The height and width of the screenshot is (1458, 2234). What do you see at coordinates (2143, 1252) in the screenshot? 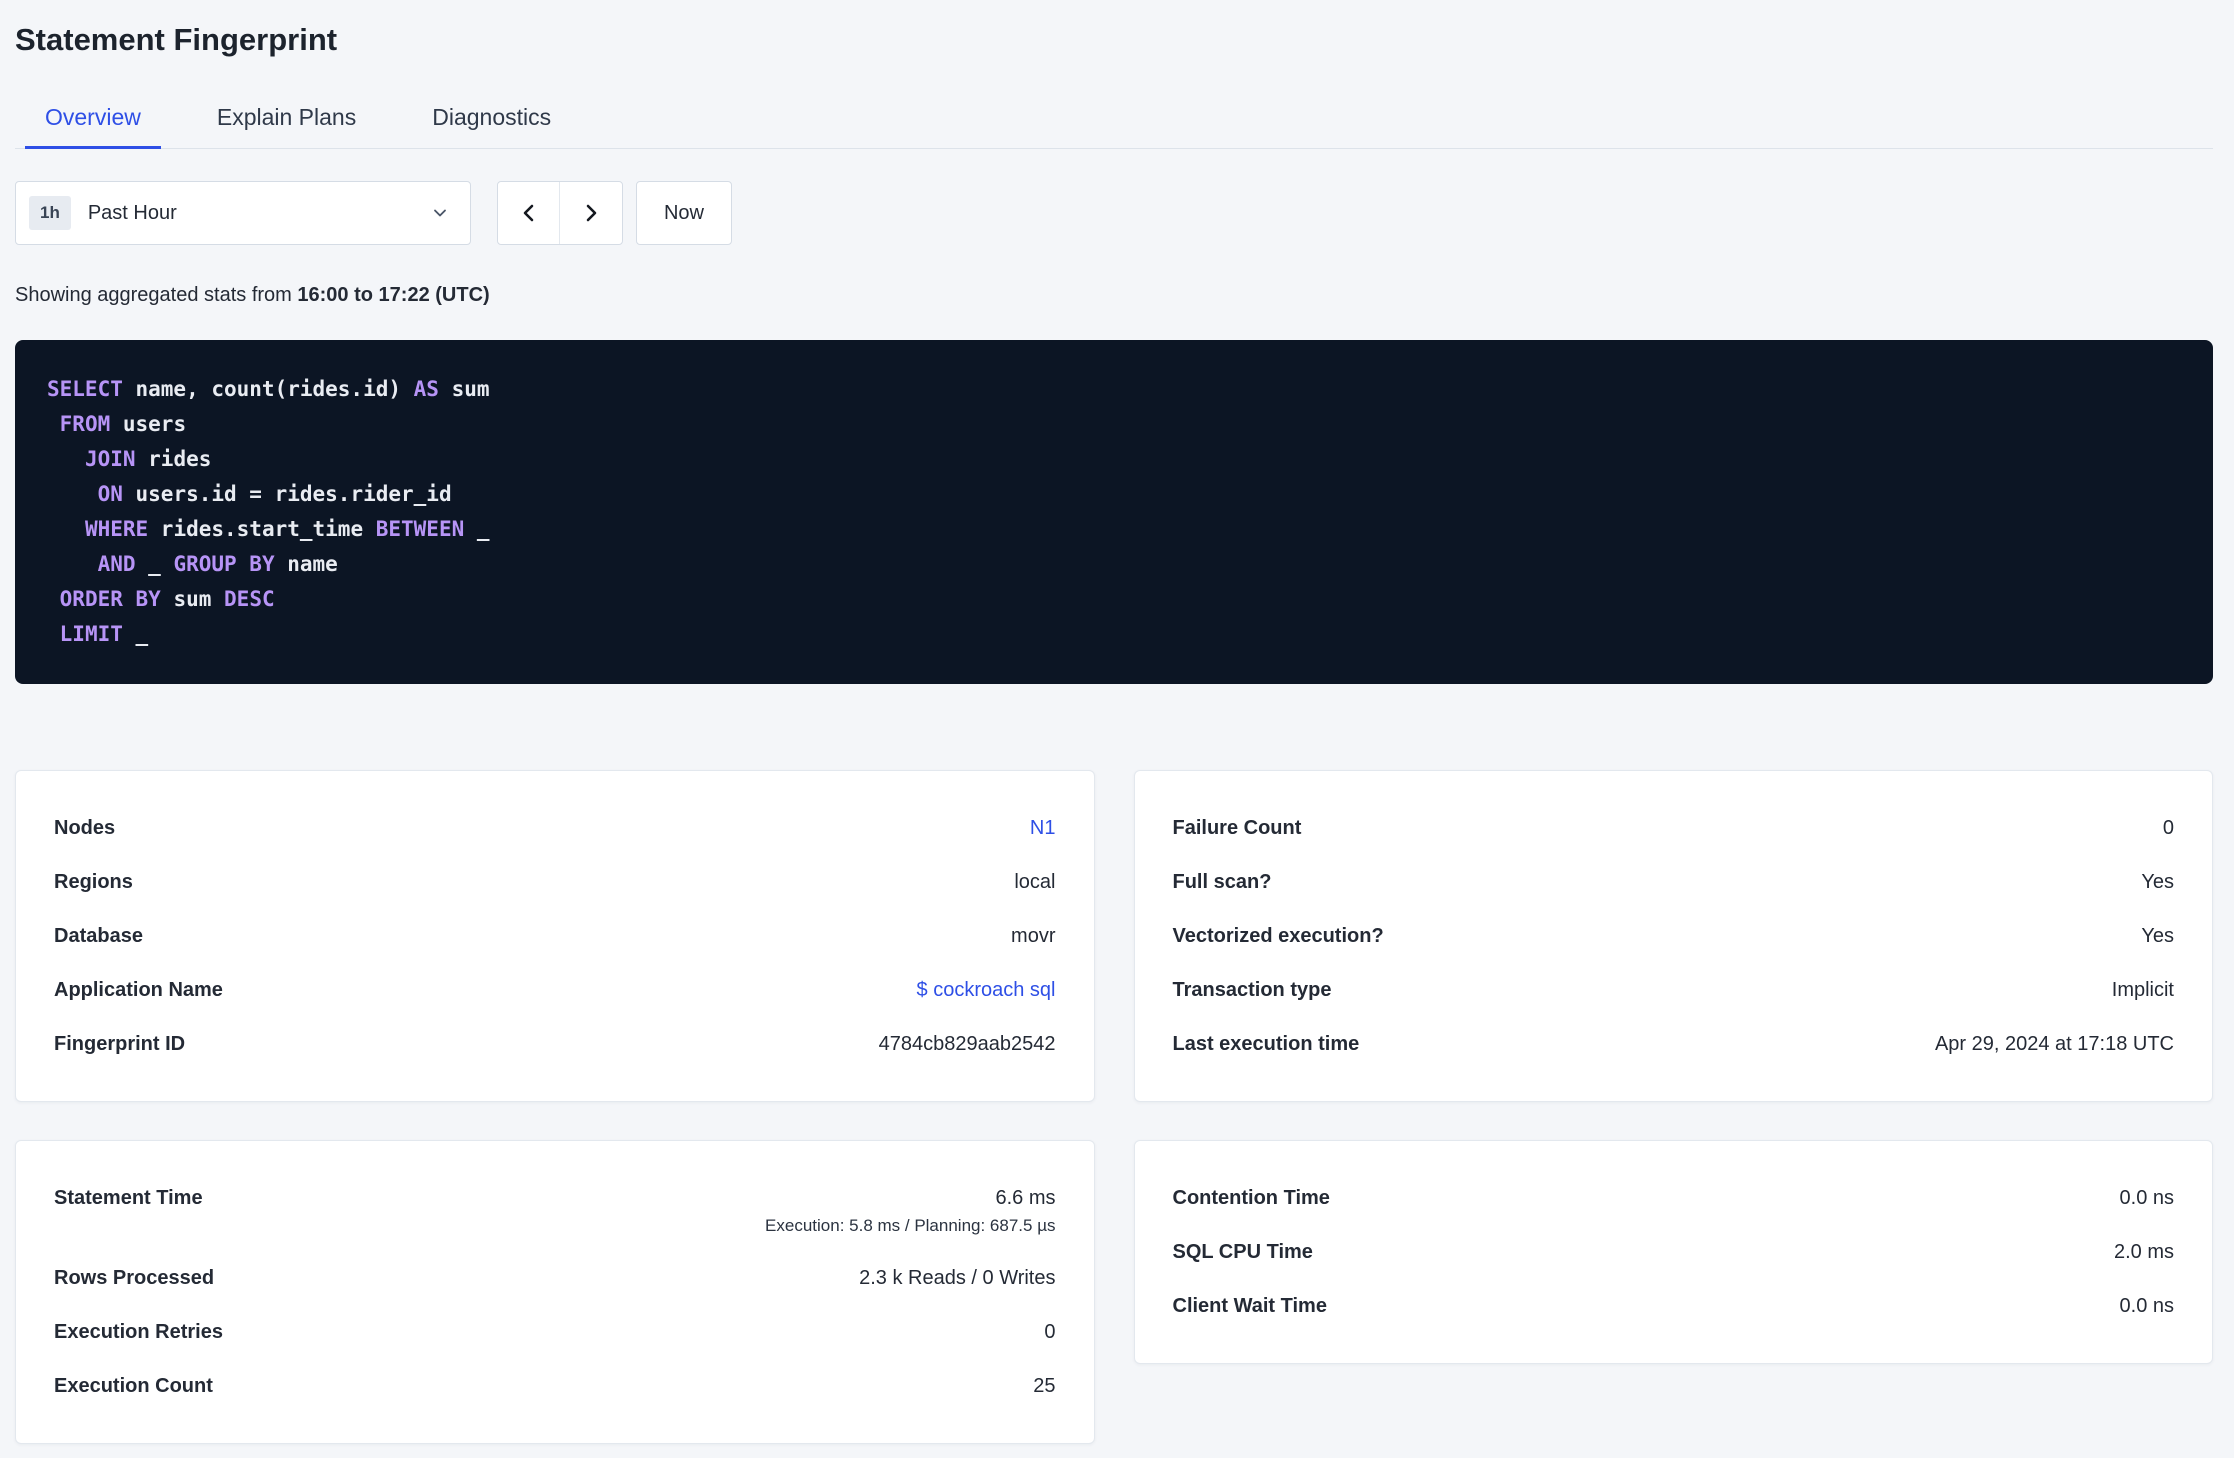
I see `row-value: 2.0 ms` at bounding box center [2143, 1252].